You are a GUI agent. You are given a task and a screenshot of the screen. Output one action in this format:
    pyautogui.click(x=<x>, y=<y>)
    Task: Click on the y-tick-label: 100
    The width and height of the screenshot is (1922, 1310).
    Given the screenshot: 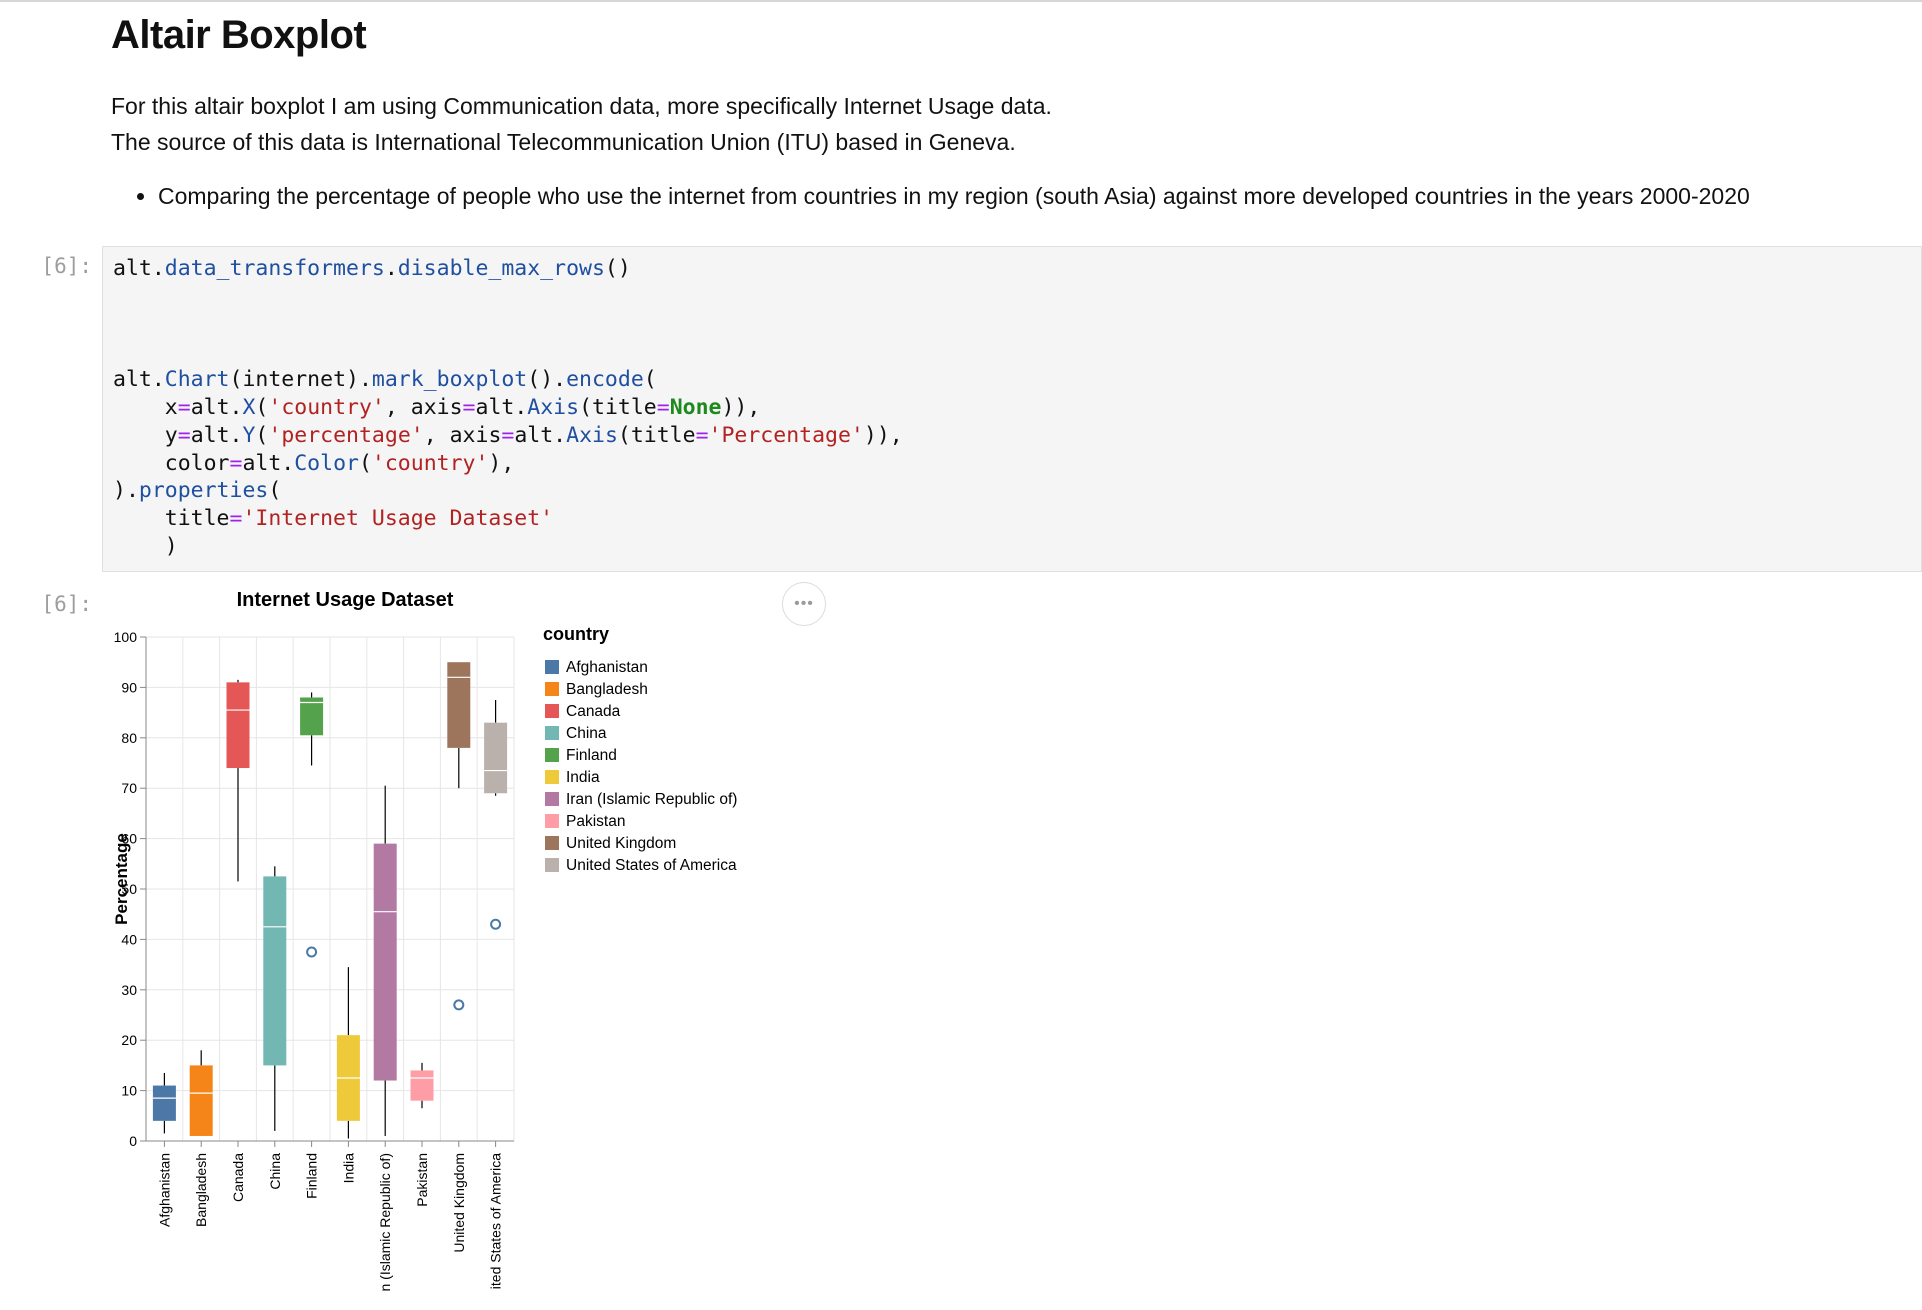 What is the action you would take?
    pyautogui.click(x=126, y=637)
    